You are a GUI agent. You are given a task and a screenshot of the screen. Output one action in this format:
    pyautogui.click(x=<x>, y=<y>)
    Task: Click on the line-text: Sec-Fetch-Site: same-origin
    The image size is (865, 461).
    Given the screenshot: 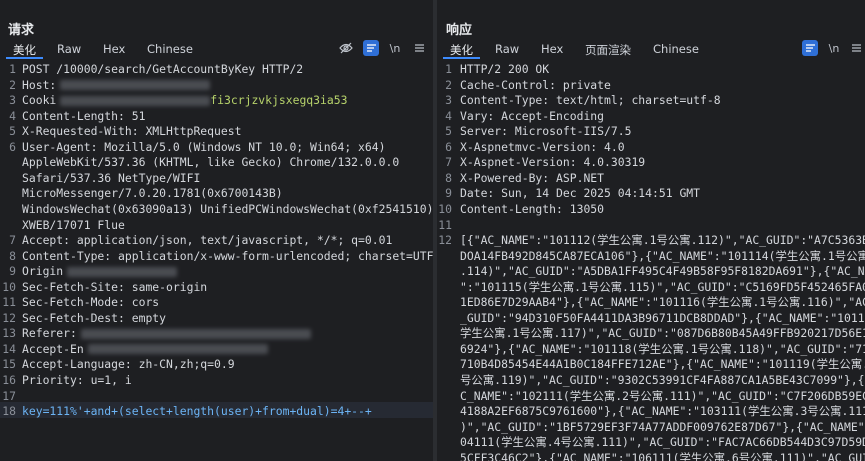 What is the action you would take?
    pyautogui.click(x=114, y=288)
    